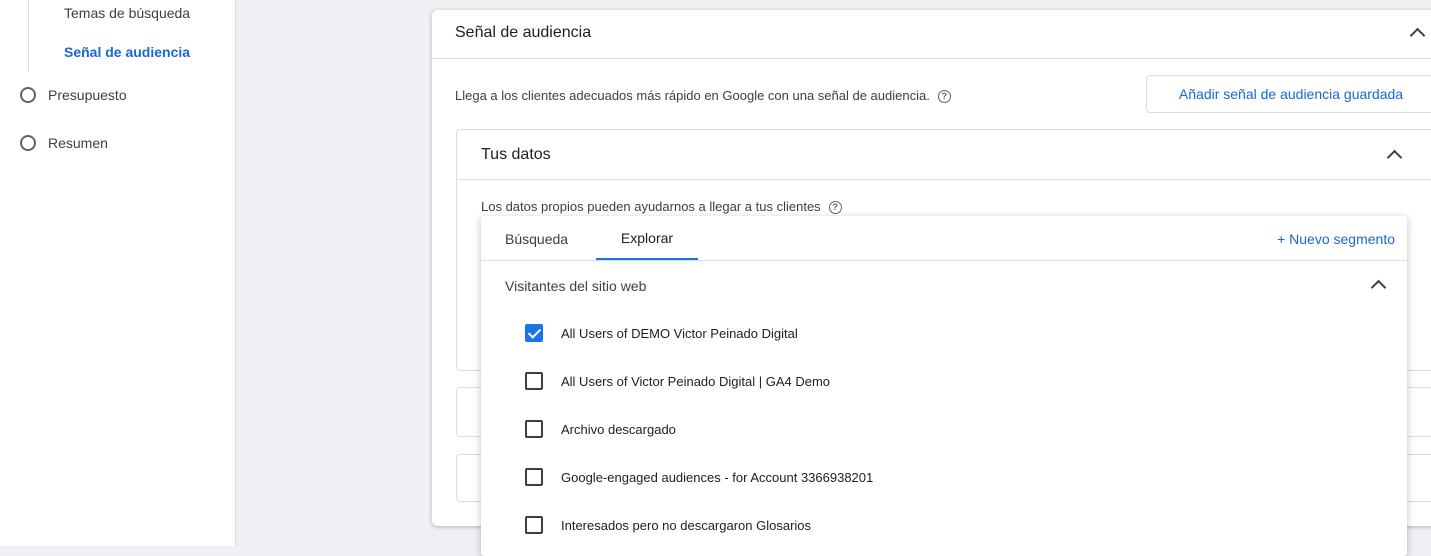  What do you see at coordinates (618, 429) in the screenshot?
I see `item-label: Archivo descargado` at bounding box center [618, 429].